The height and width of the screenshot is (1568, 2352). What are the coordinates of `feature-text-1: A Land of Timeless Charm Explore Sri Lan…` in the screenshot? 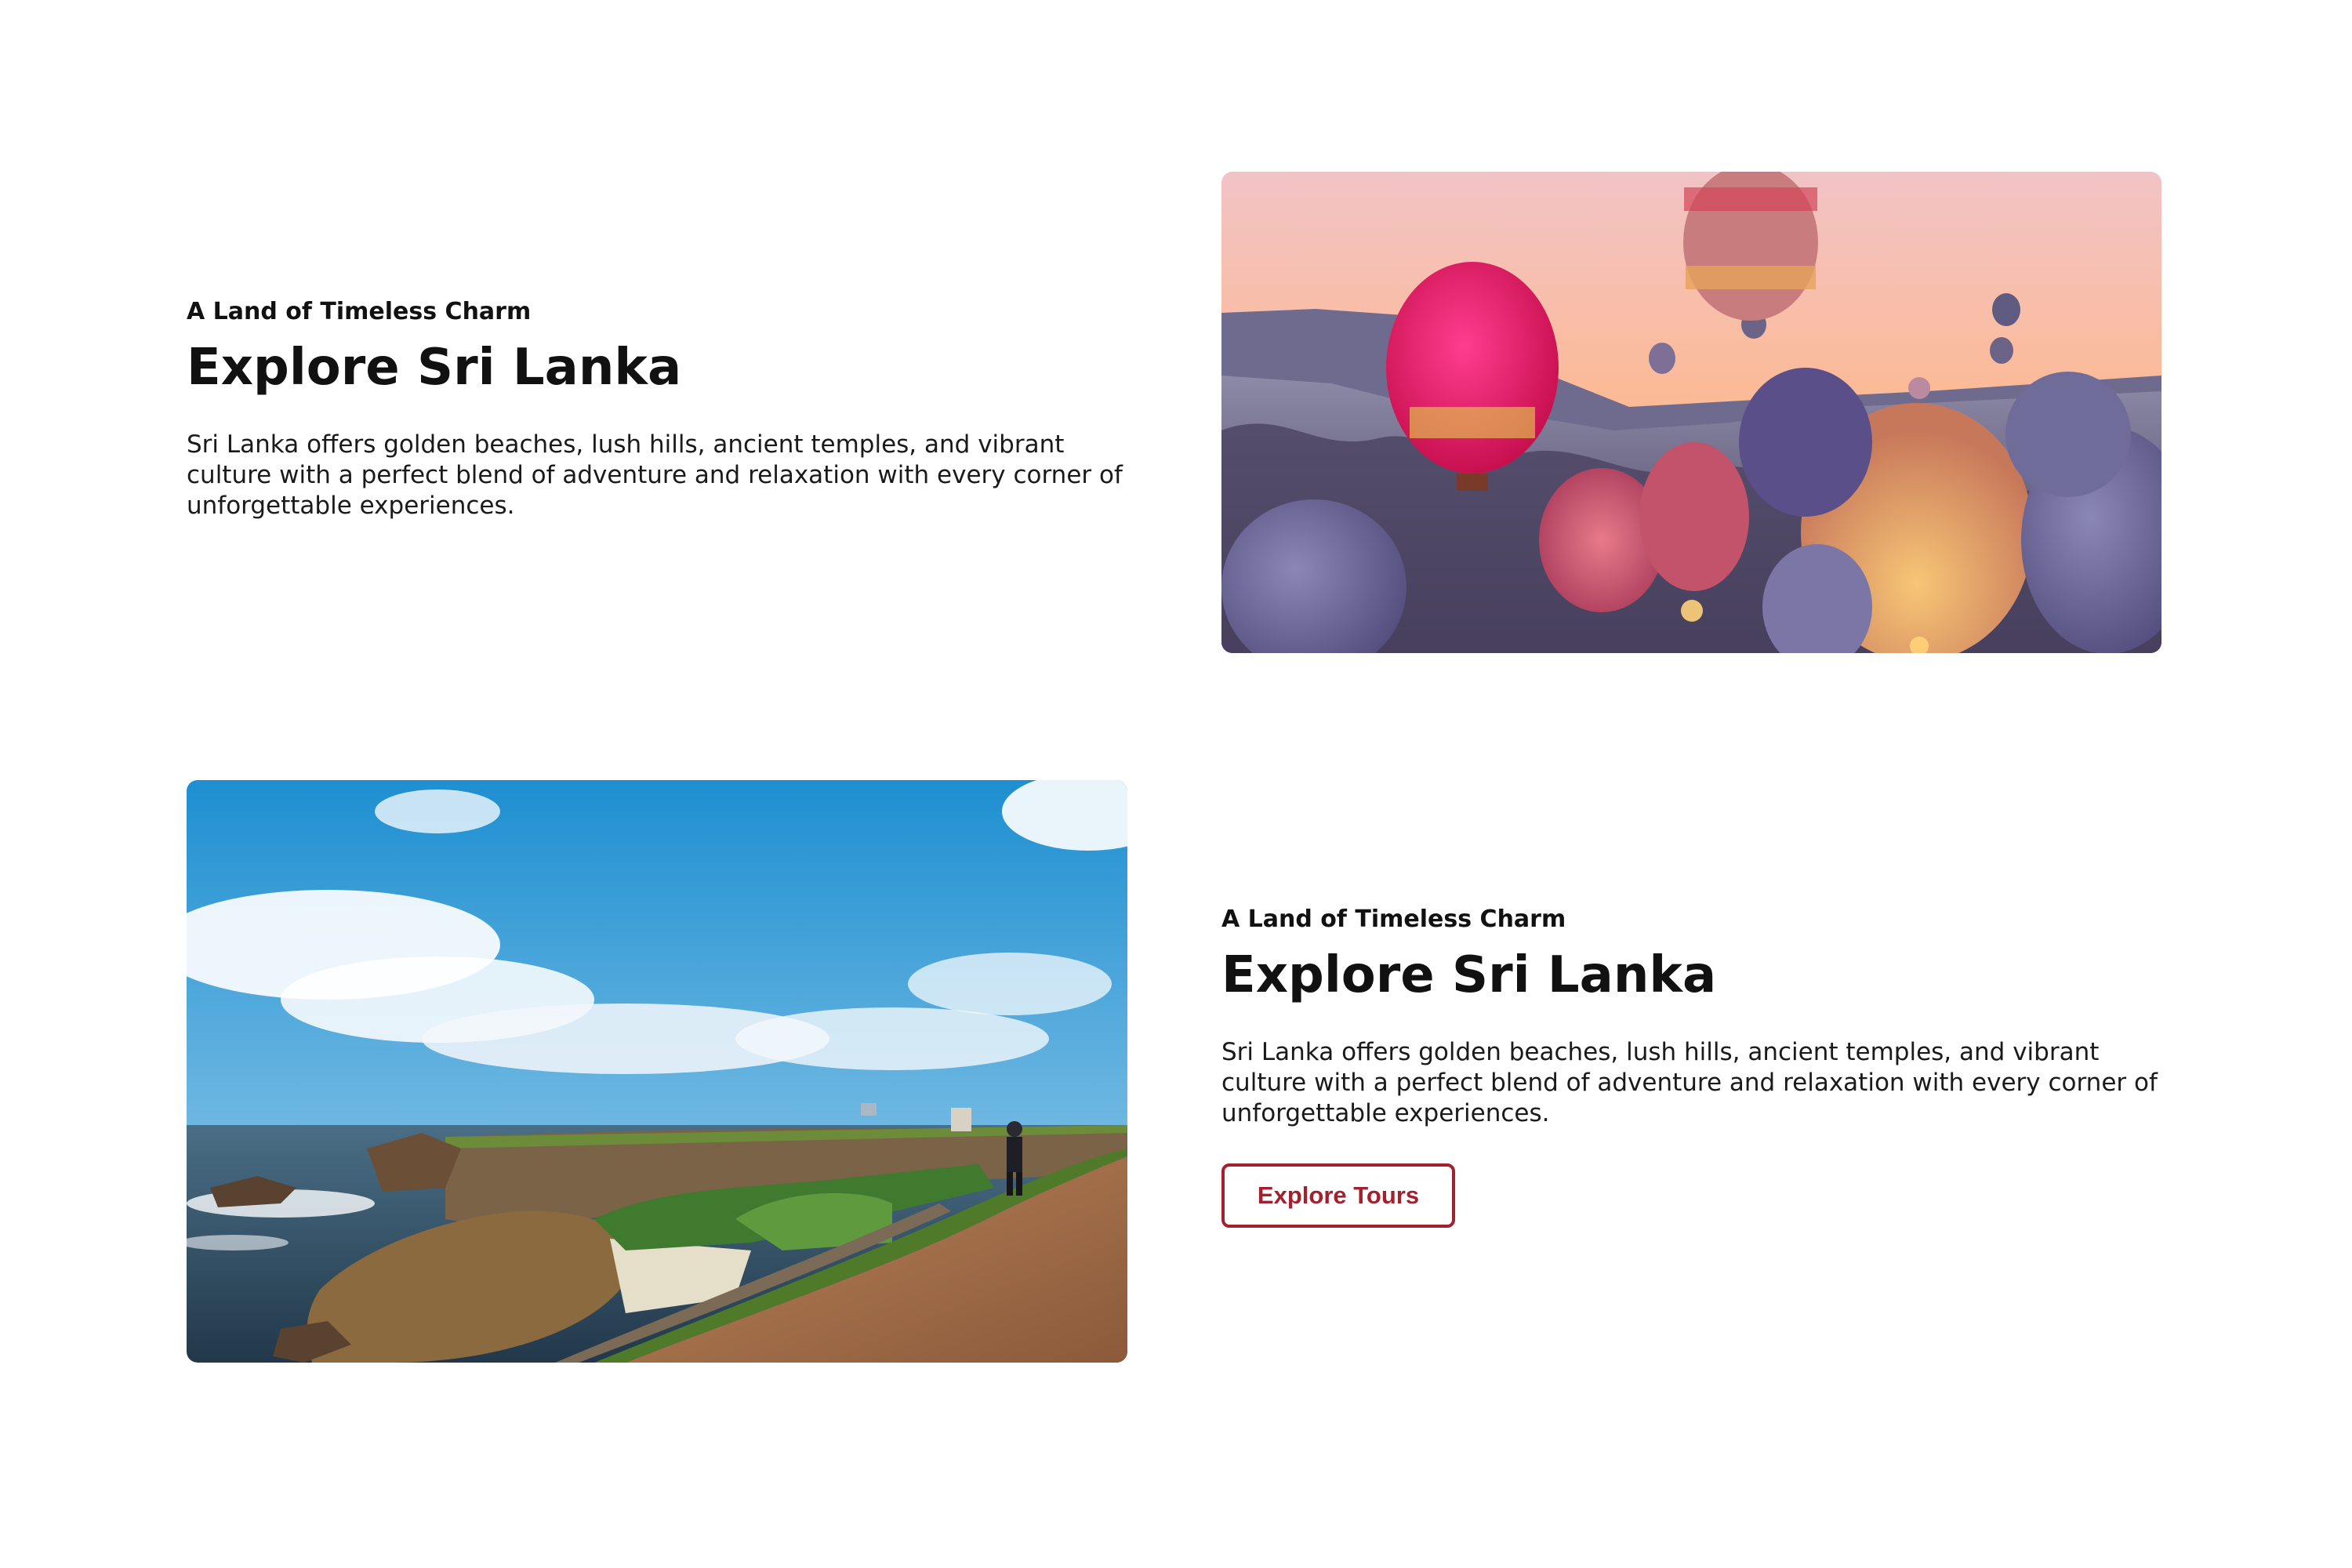 It's located at (661, 409).